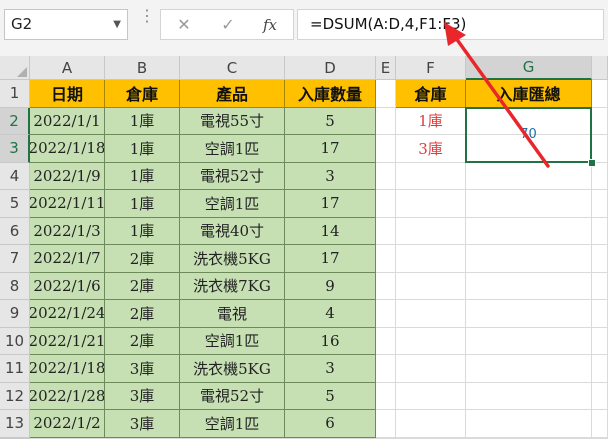  Describe the element at coordinates (15, 176) in the screenshot. I see `row-header-4: 4` at that location.